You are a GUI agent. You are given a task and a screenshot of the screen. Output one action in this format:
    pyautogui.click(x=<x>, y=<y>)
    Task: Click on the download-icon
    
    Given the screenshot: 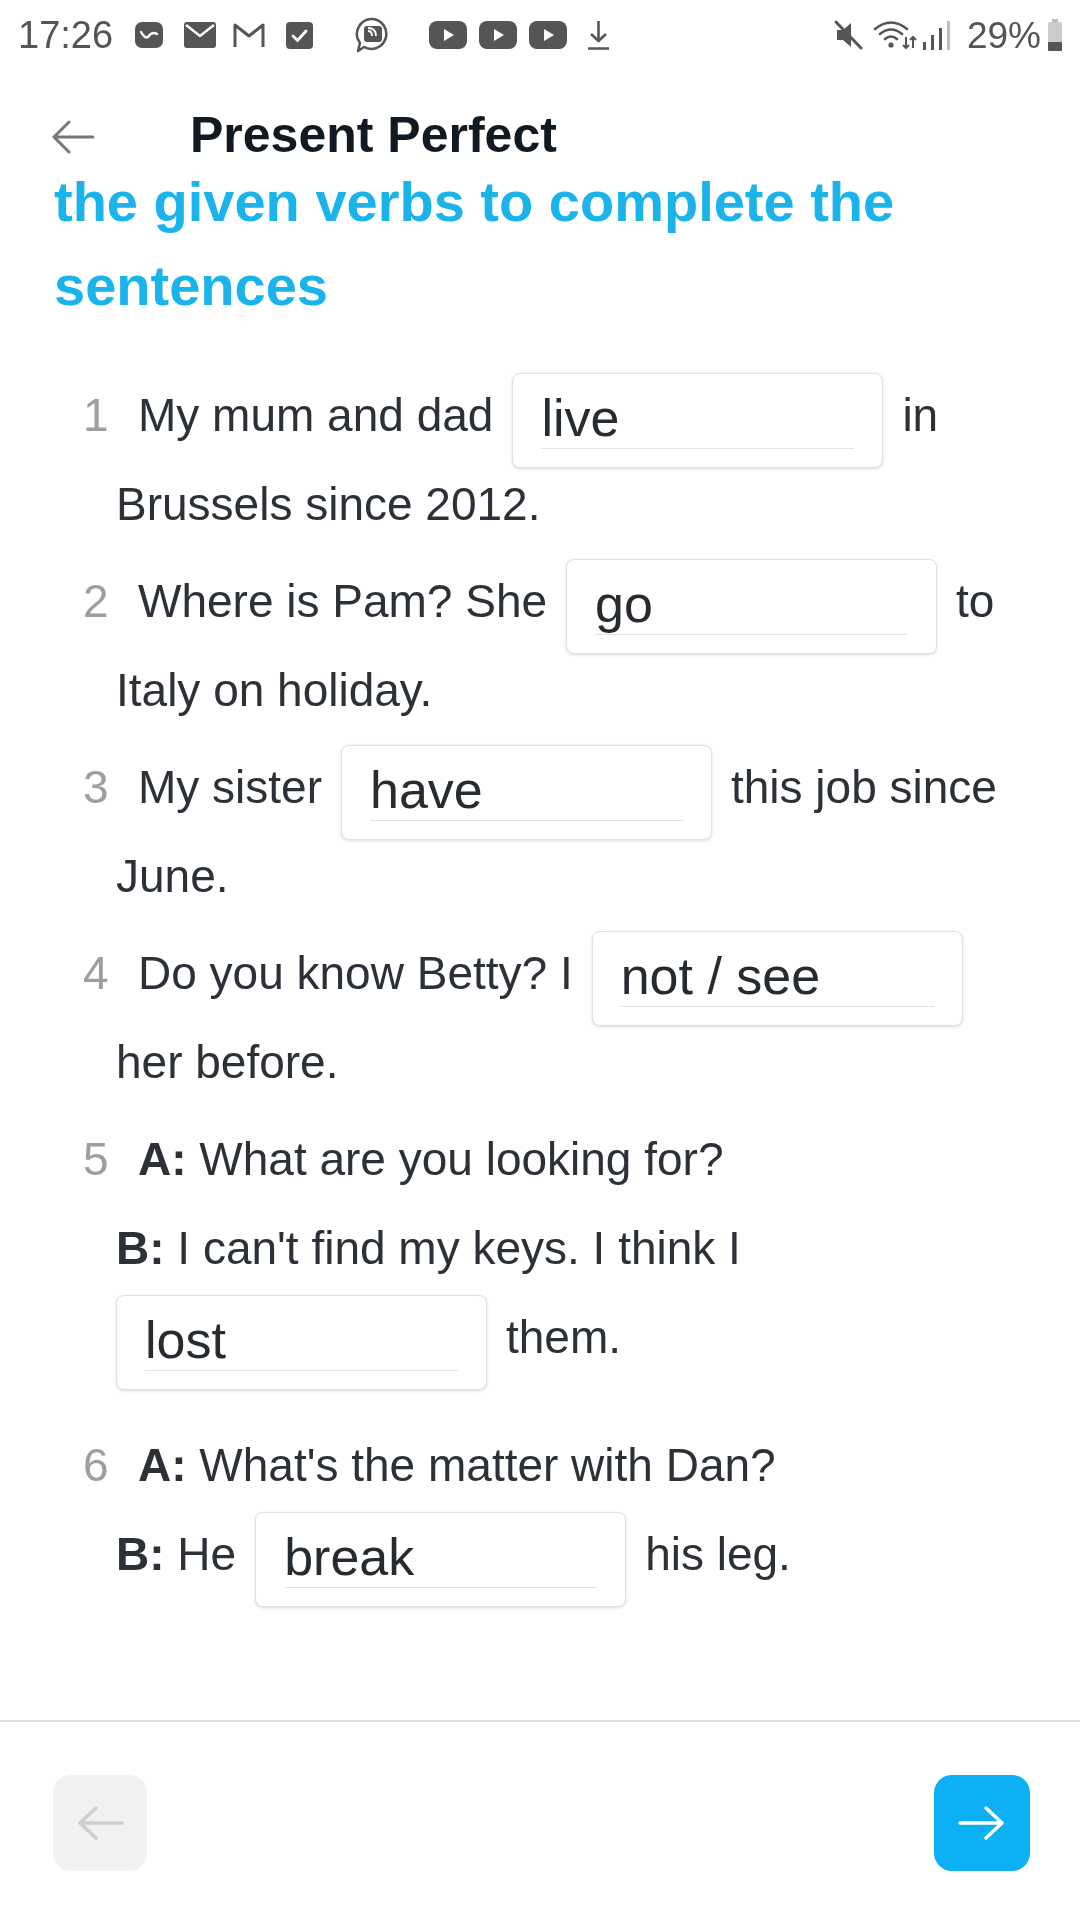 What is the action you would take?
    pyautogui.click(x=599, y=35)
    